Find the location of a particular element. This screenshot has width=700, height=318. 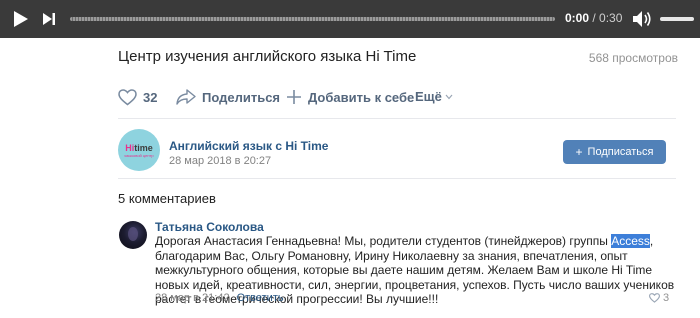

add-to-self-button: Добавить к себе is located at coordinates (350, 97).